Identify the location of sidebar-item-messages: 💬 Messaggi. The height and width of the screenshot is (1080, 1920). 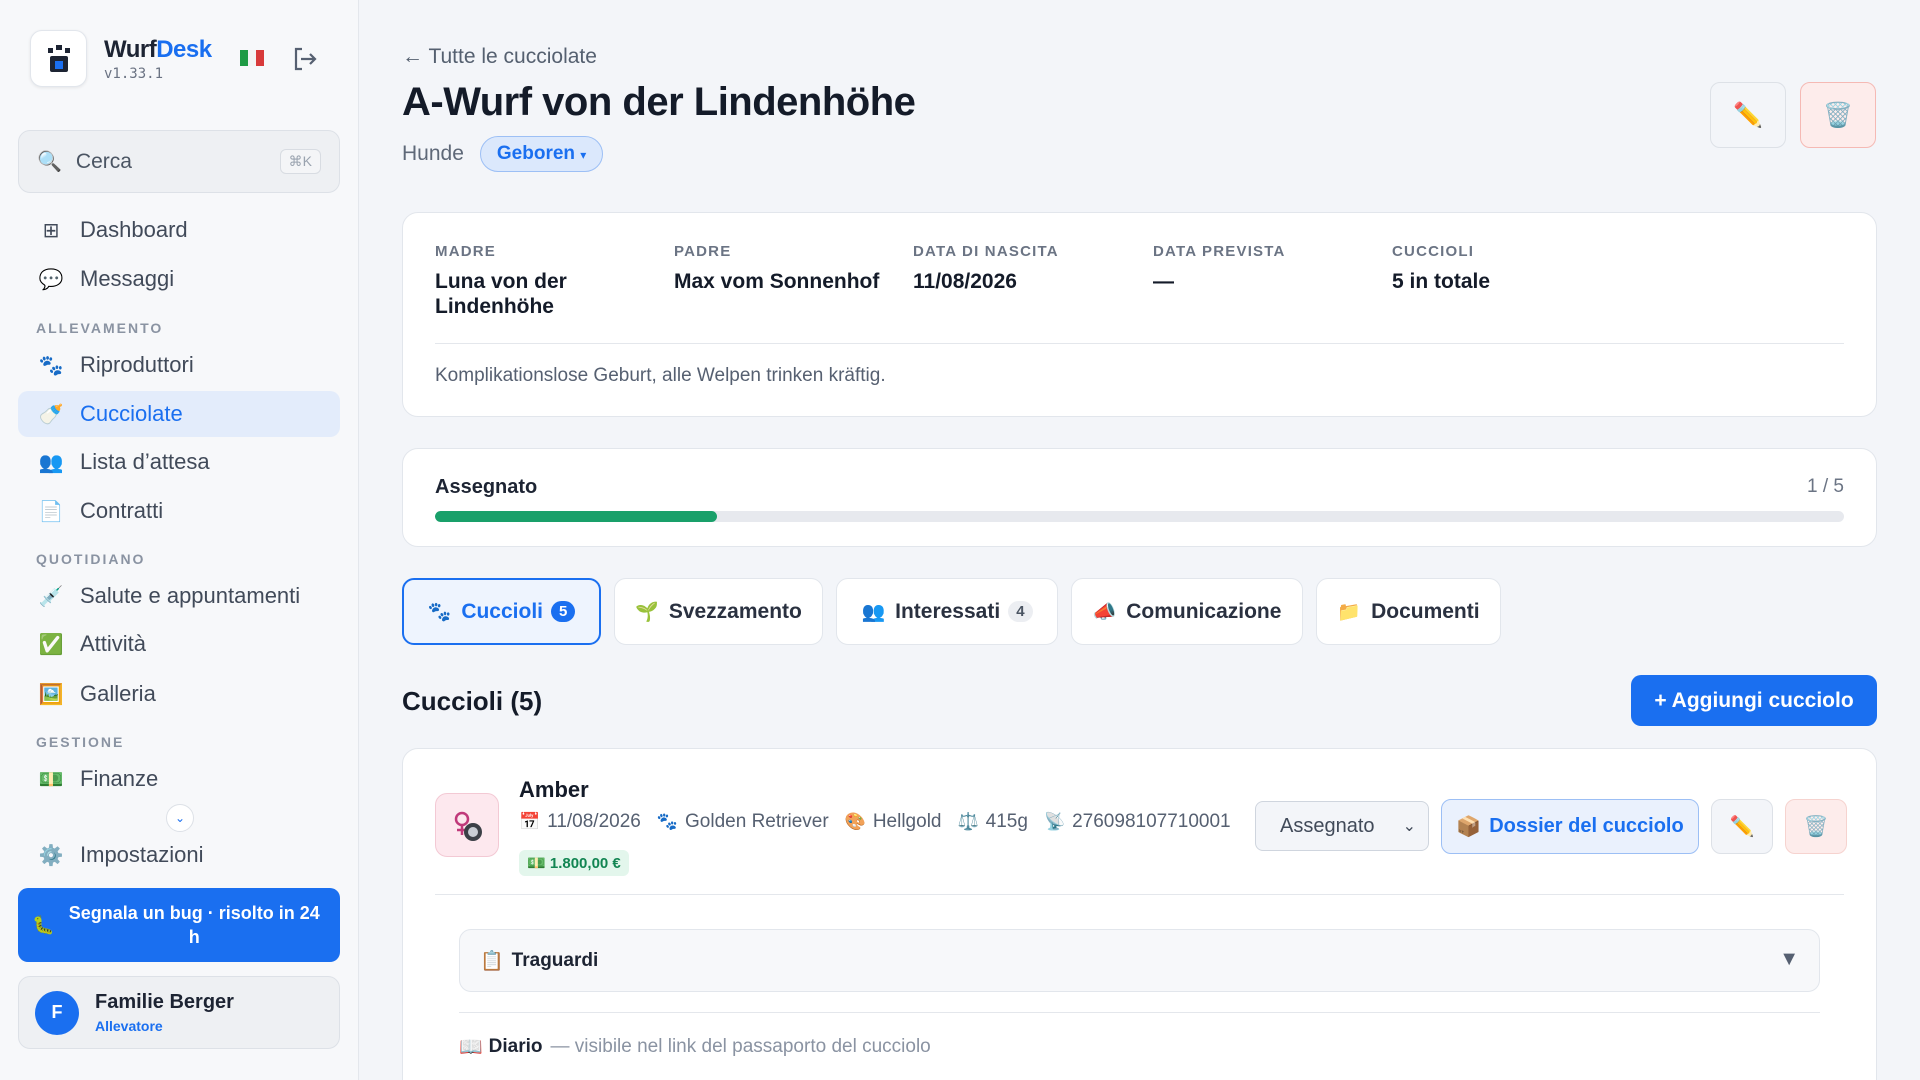
(179, 279).